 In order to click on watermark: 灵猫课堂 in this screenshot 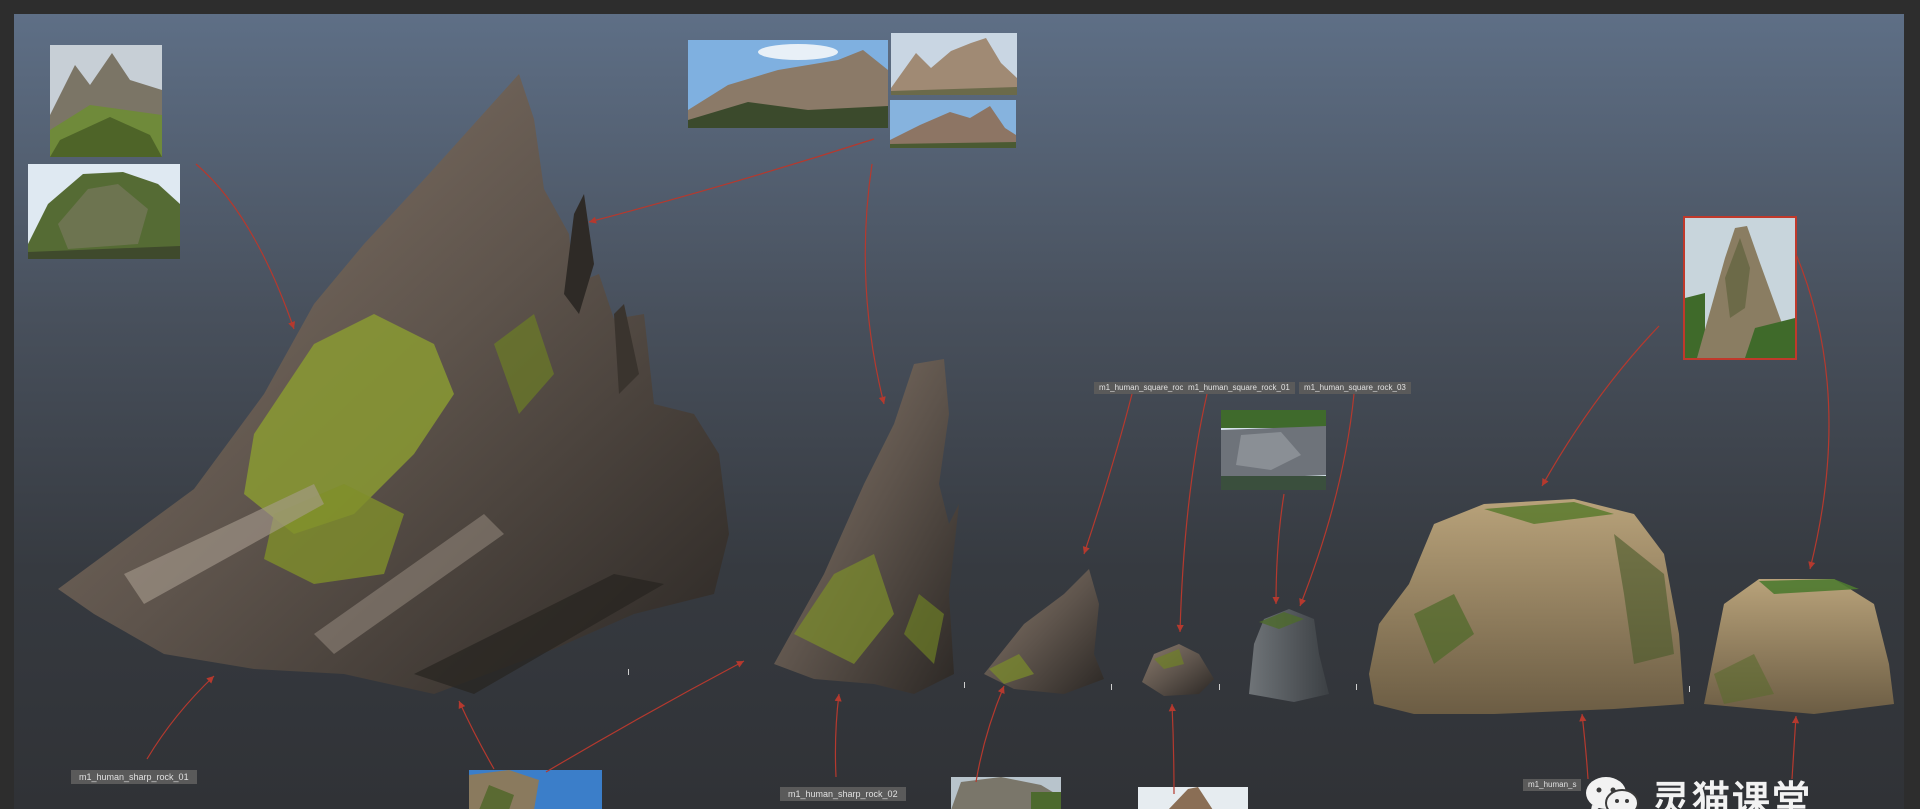, I will do `click(1744, 791)`.